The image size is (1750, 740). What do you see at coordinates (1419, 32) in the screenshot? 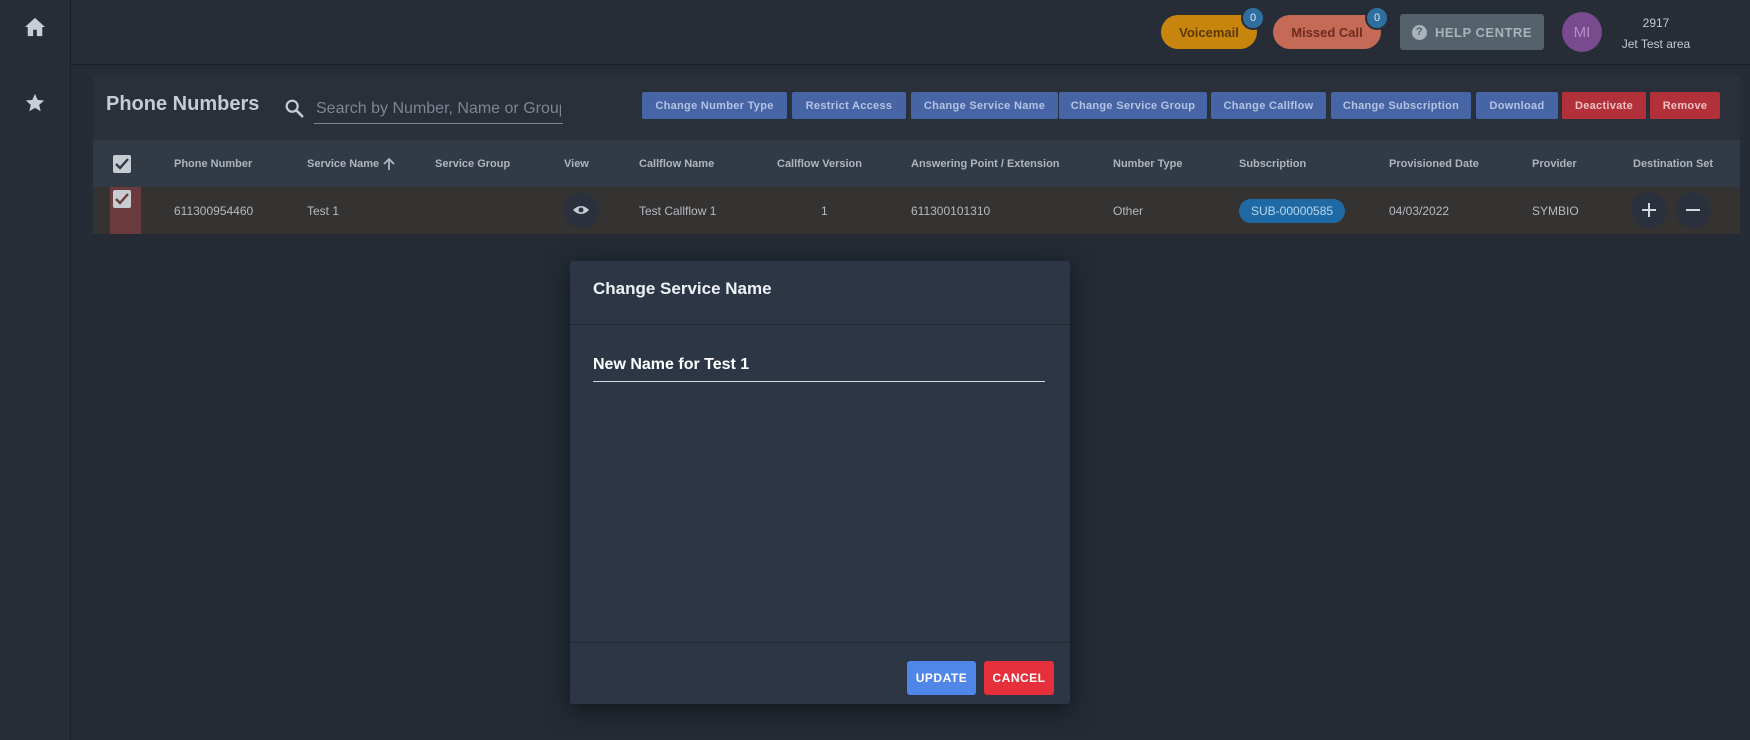
I see `question-circle-icon: ?` at bounding box center [1419, 32].